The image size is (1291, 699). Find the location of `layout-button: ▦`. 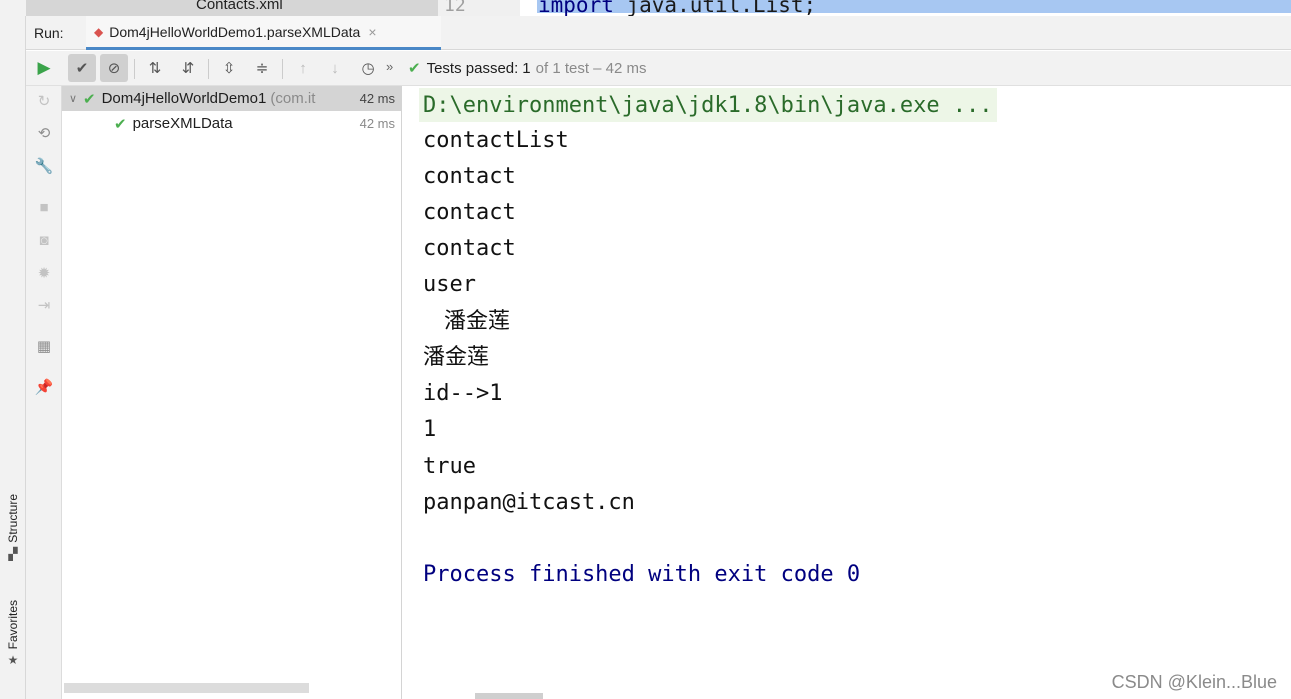

layout-button: ▦ is located at coordinates (44, 346).